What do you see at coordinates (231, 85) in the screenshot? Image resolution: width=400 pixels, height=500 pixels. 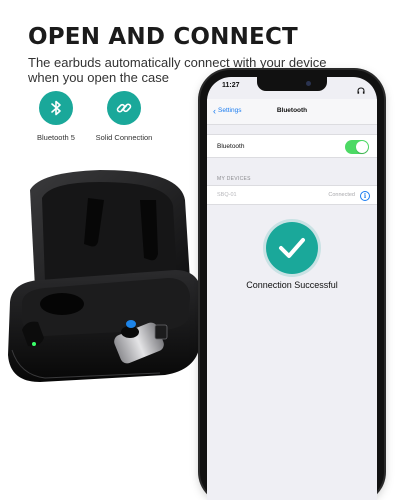 I see `status-bar-time: 11:27` at bounding box center [231, 85].